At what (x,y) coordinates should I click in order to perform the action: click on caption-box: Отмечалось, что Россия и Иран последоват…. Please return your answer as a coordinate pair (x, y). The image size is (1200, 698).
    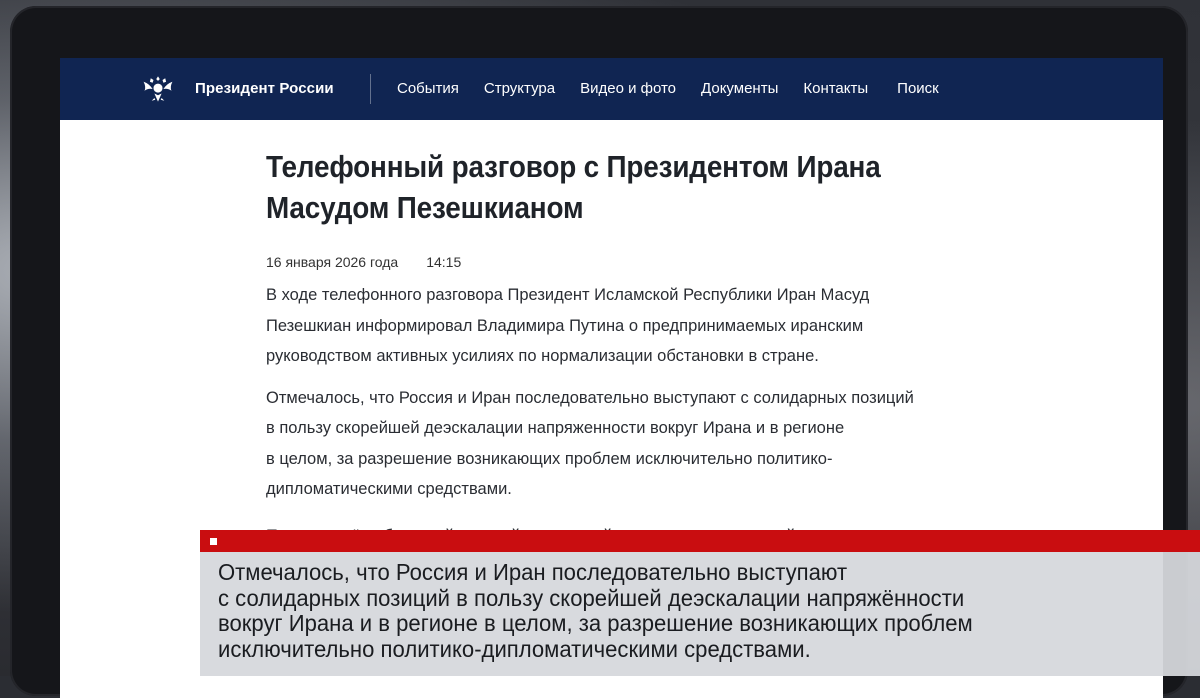
    Looking at the image, I should click on (700, 614).